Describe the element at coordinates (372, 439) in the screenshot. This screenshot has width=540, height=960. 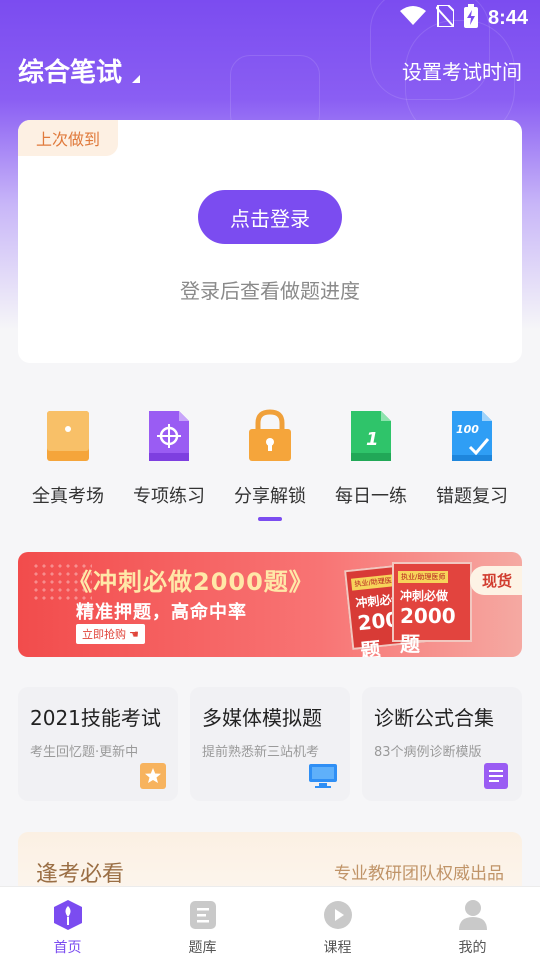
I see `svg-text: 1` at that location.